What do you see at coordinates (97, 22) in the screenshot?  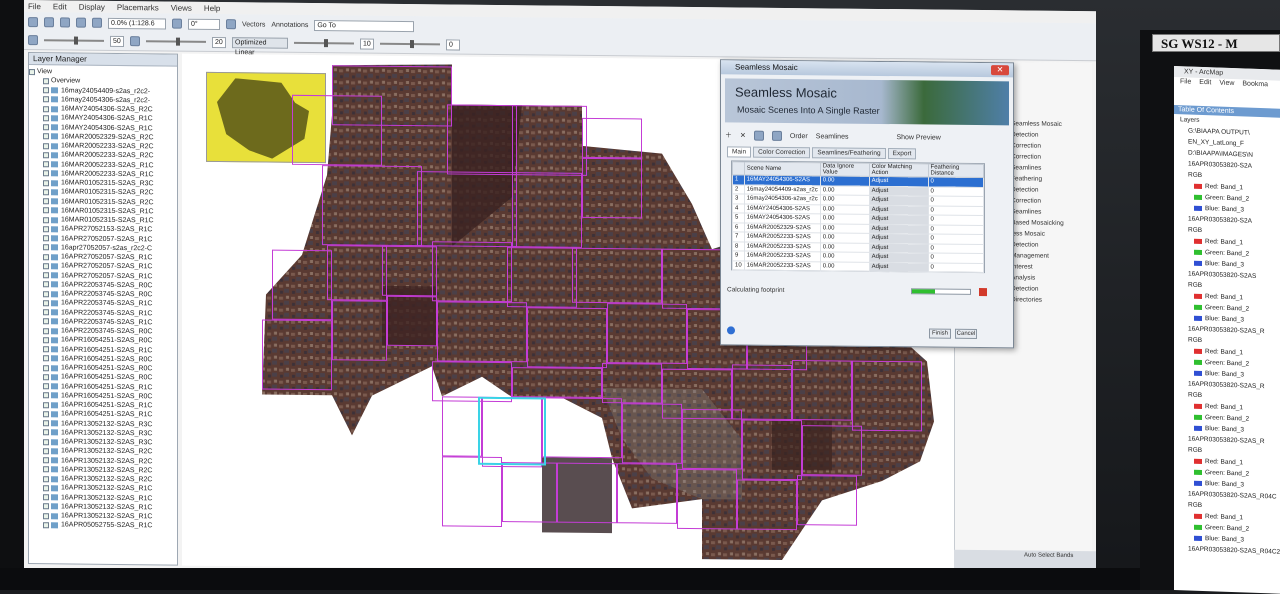 I see `fly-tool-icon` at bounding box center [97, 22].